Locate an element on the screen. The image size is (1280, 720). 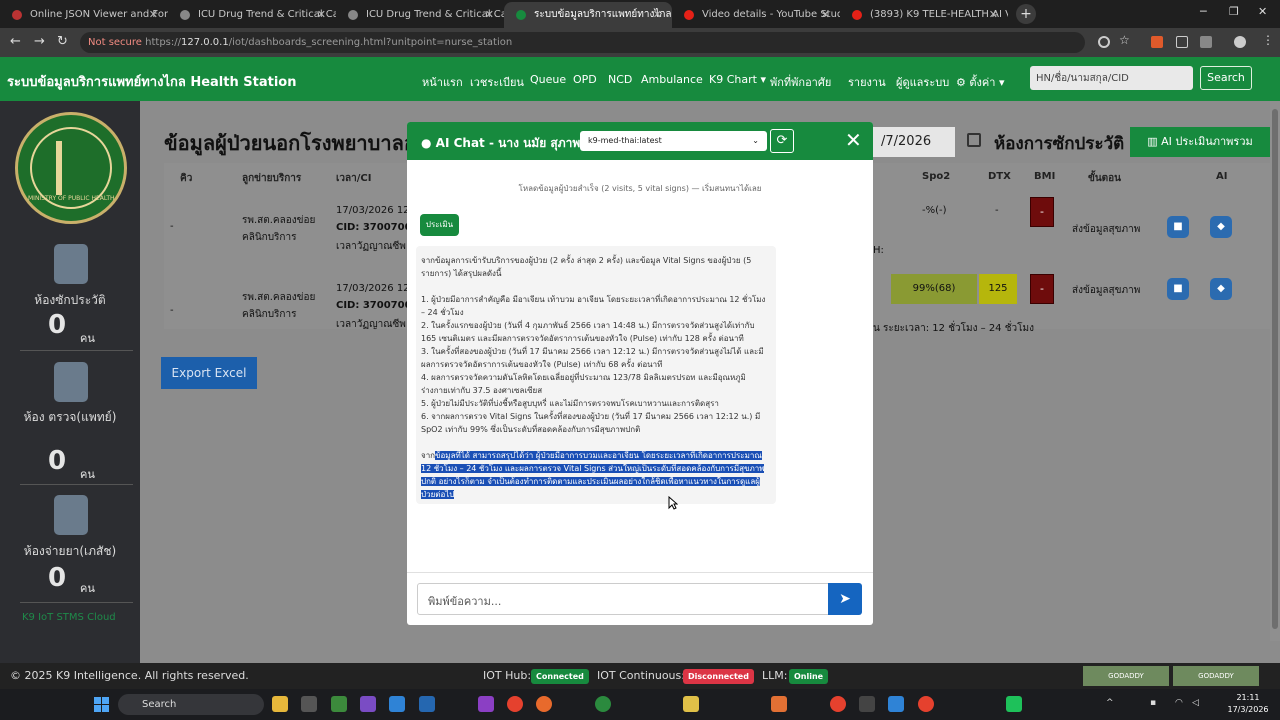
nav-ncd: NCD is located at coordinates (620, 79).